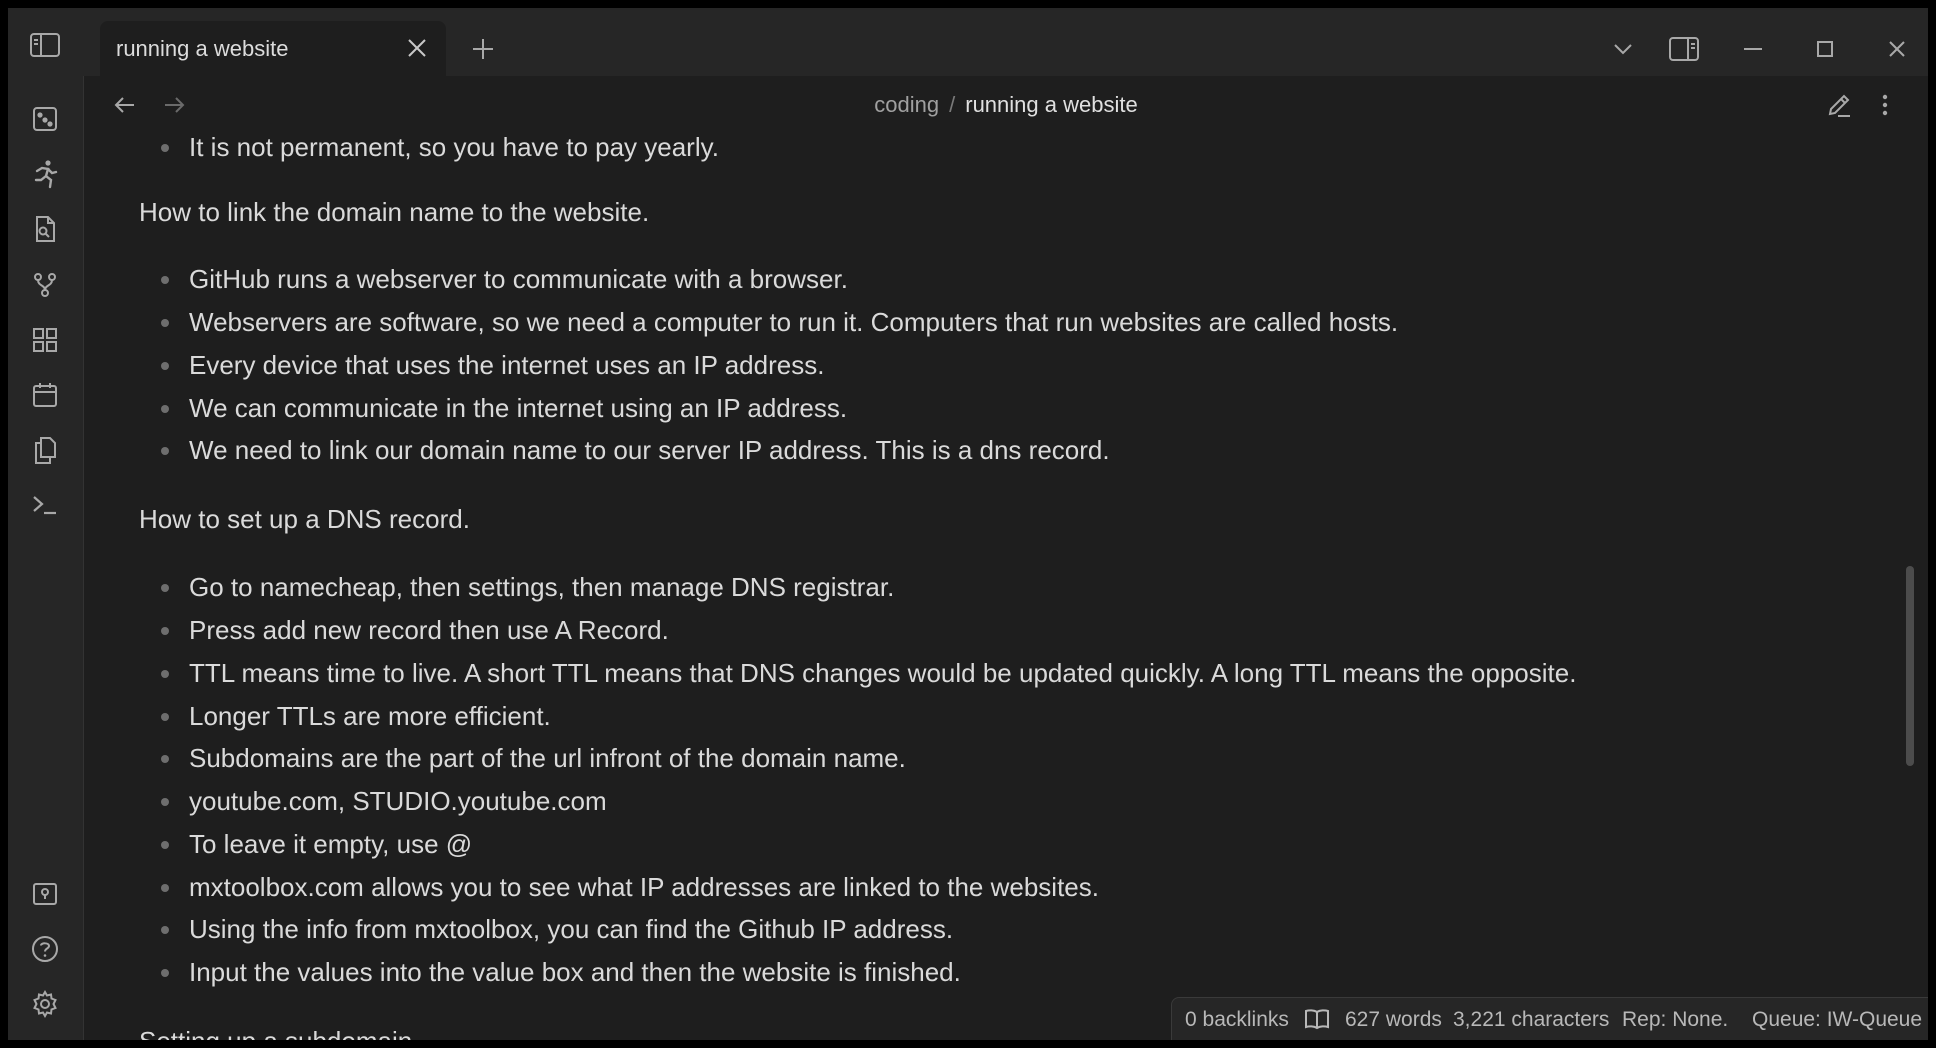  Describe the element at coordinates (46, 558) in the screenshot. I see `left-ribbon` at that location.